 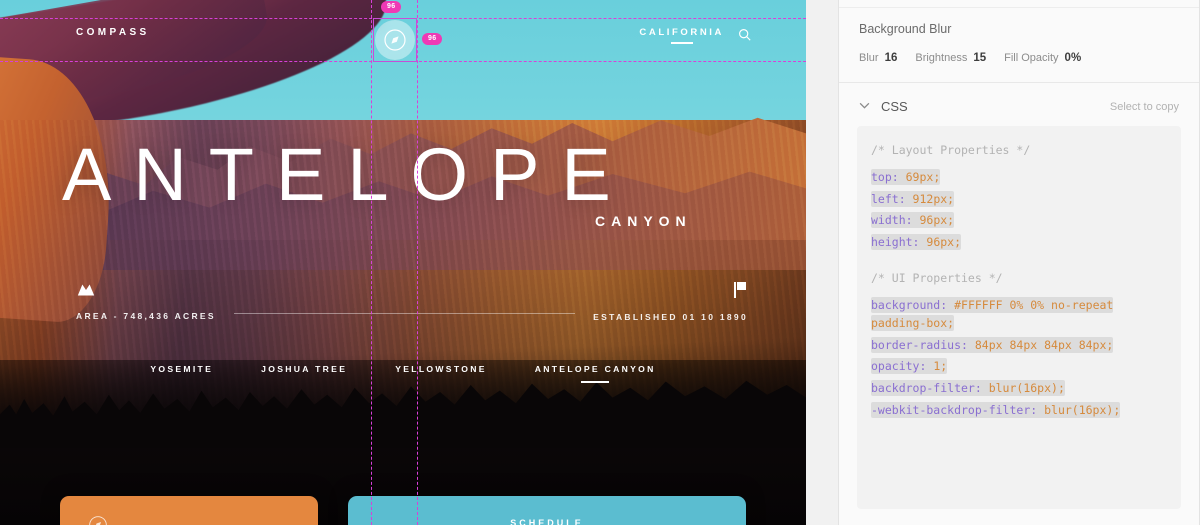 I want to click on background-blur-properties: Blur 16 Brightness 15 Fill Opacity 0%, so click(x=1019, y=58).